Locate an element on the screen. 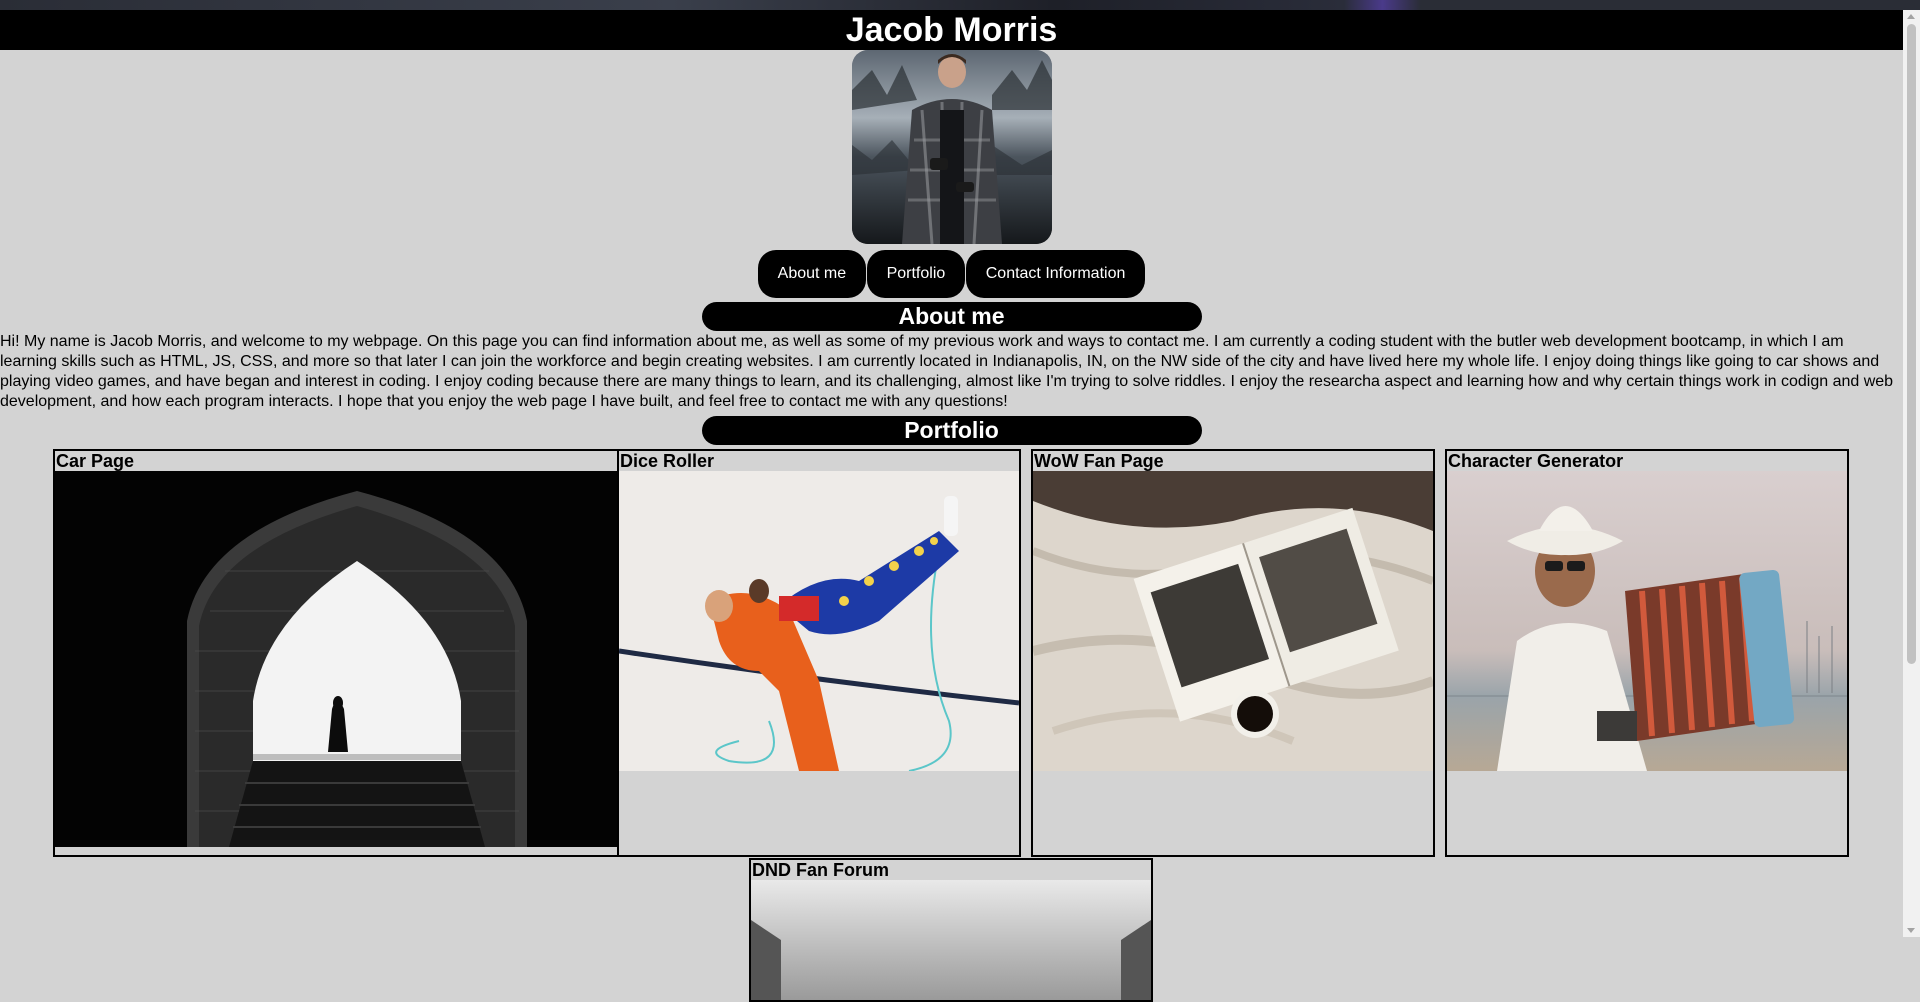 The image size is (1920, 1002). book-coffee-bed-photo is located at coordinates (1233, 621).